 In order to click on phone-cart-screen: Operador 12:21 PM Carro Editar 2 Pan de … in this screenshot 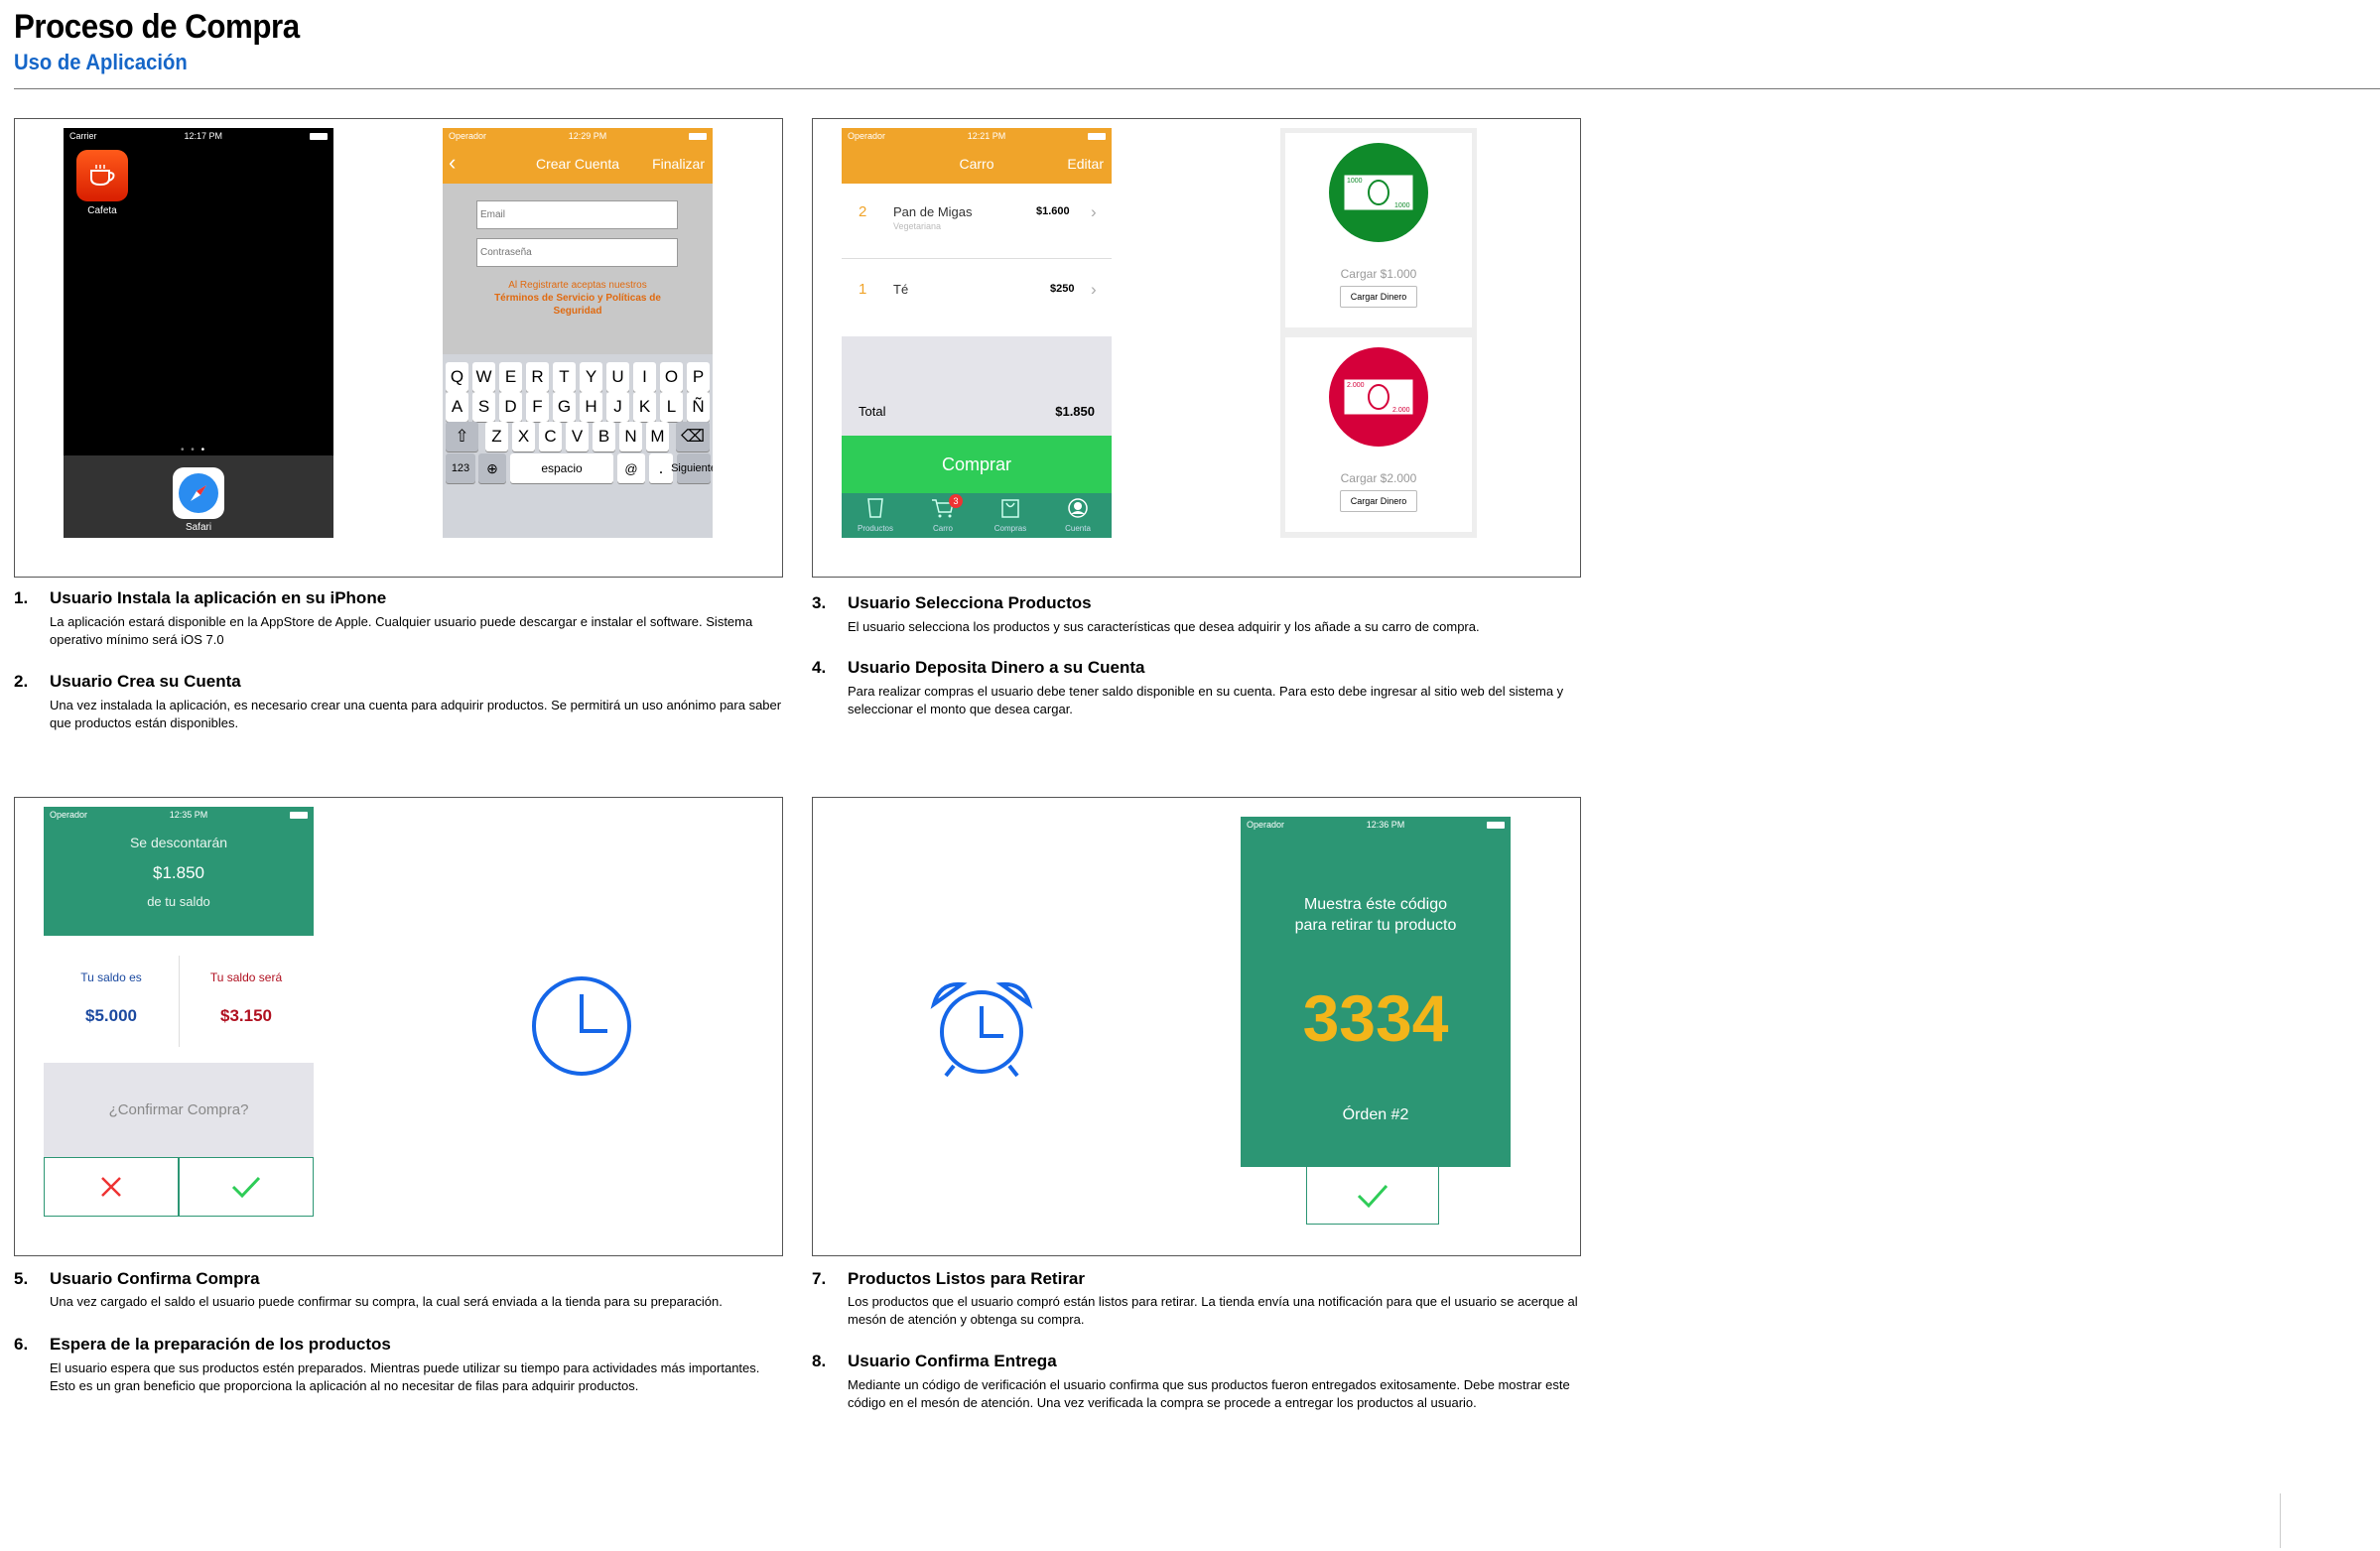, I will do `click(977, 333)`.